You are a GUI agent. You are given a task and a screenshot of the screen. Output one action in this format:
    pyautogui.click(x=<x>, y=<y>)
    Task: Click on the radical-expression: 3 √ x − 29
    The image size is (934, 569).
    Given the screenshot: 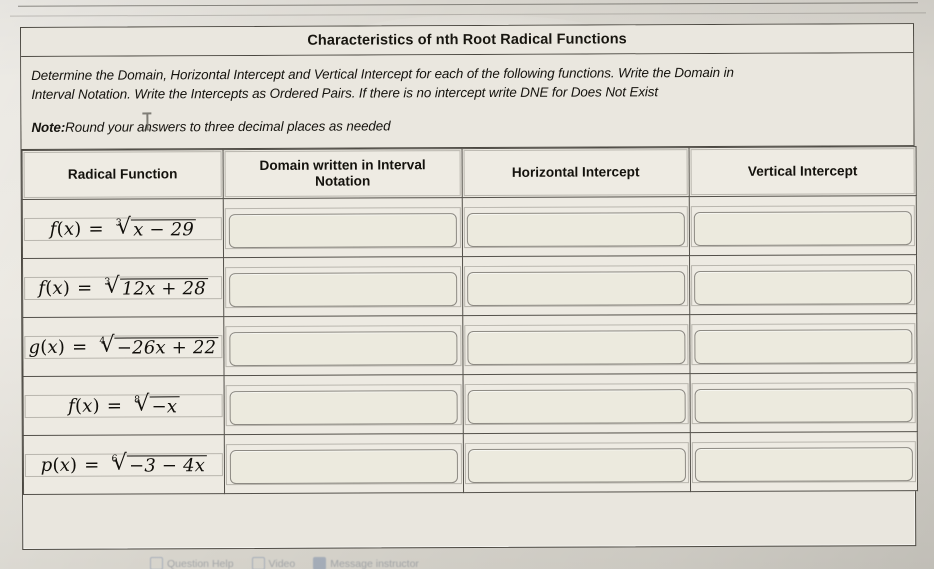 What is the action you would take?
    pyautogui.click(x=155, y=227)
    